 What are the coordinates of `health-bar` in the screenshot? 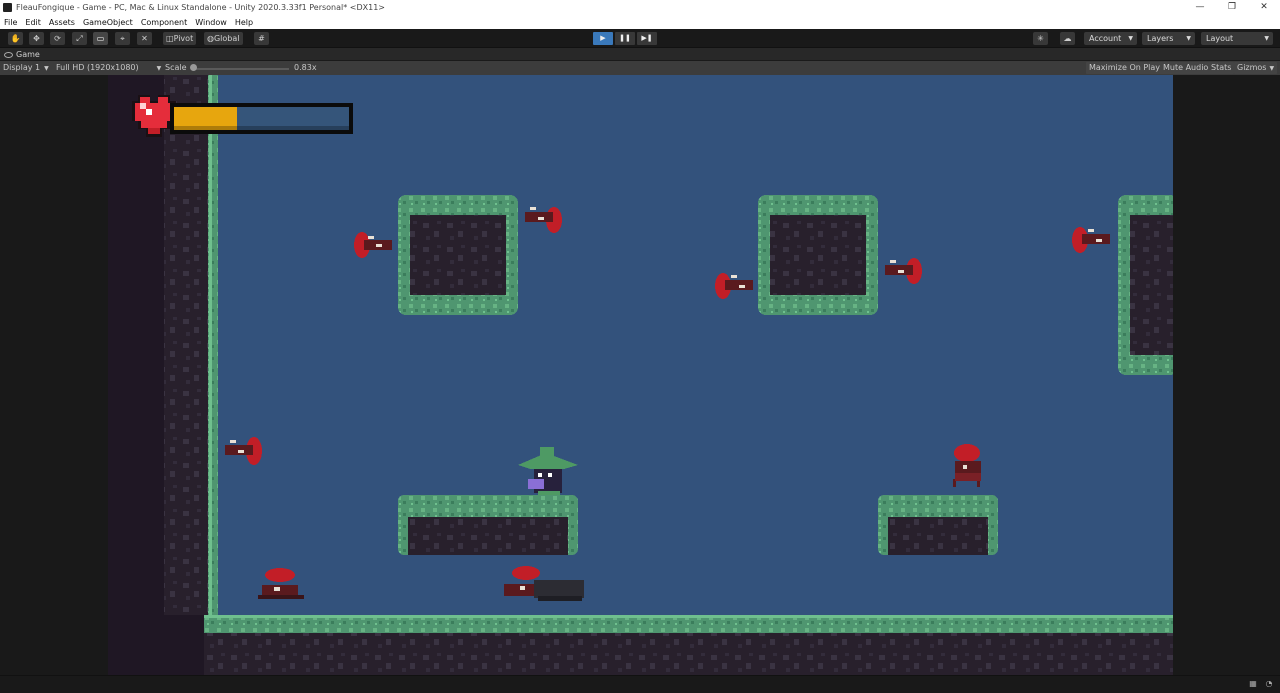 It's located at (261, 118).